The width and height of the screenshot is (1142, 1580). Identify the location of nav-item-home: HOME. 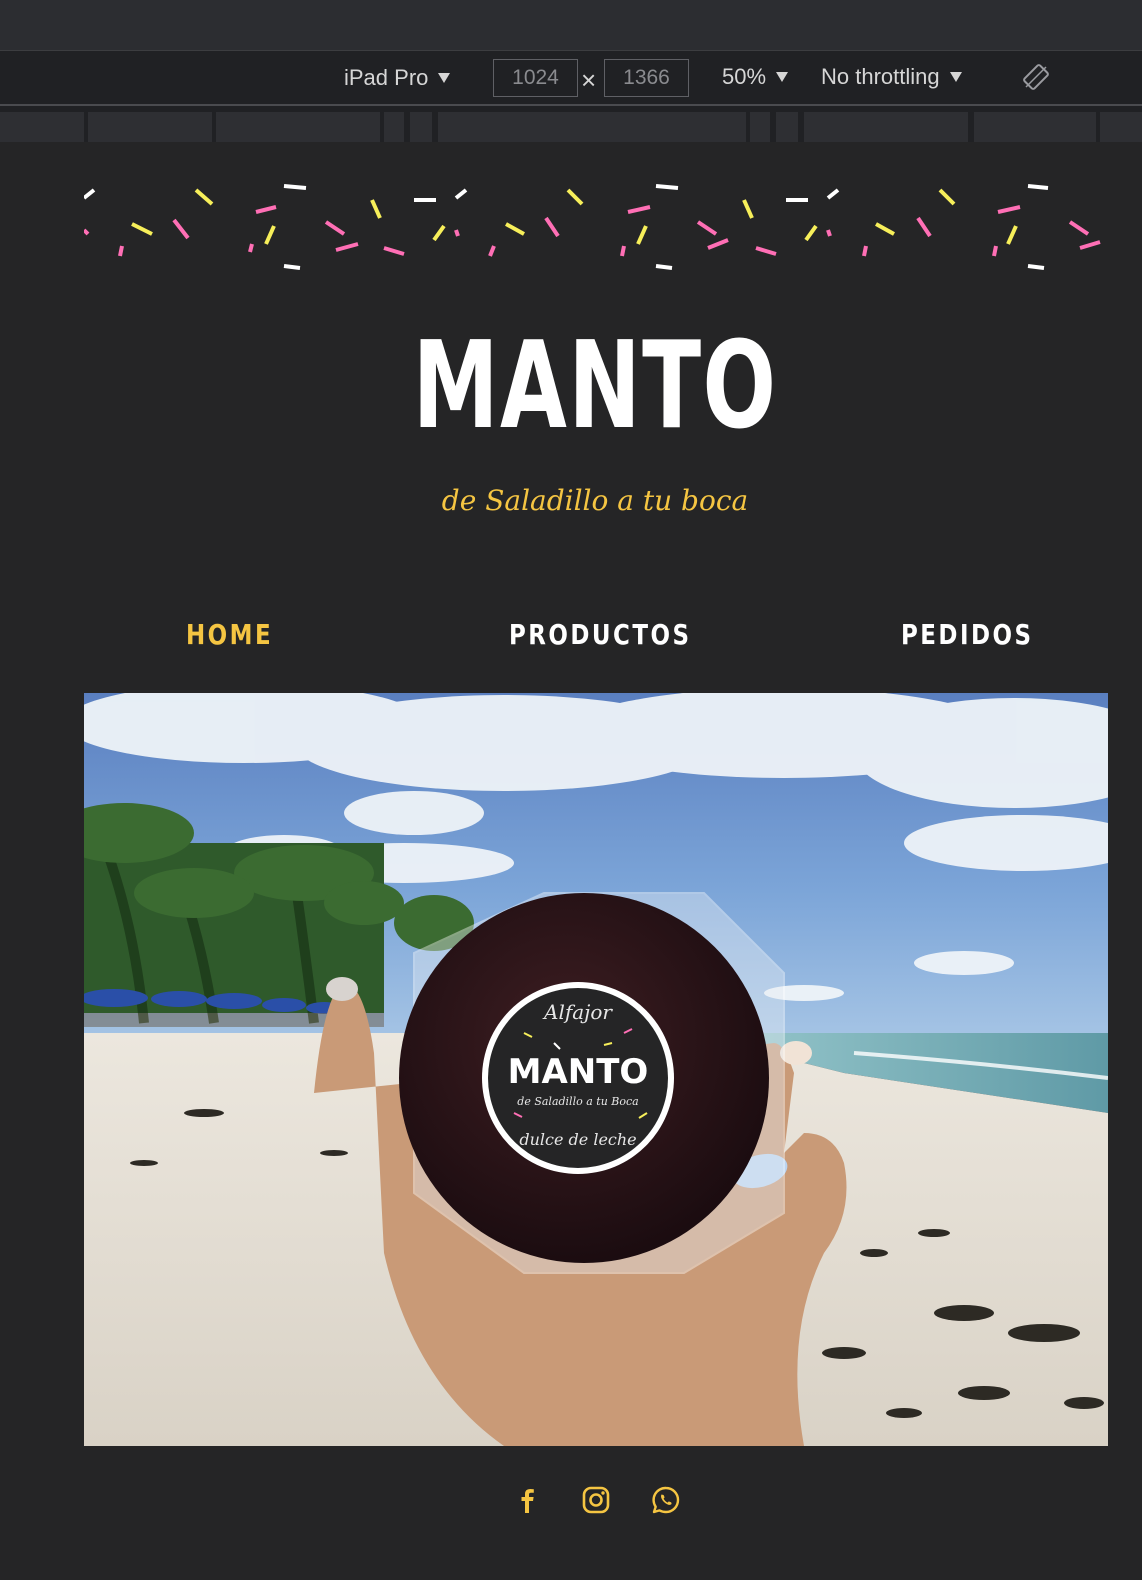
(229, 634).